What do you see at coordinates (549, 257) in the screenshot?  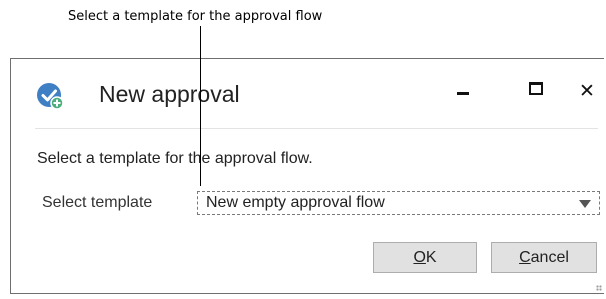 I see `cancel-label-rest: ancel` at bounding box center [549, 257].